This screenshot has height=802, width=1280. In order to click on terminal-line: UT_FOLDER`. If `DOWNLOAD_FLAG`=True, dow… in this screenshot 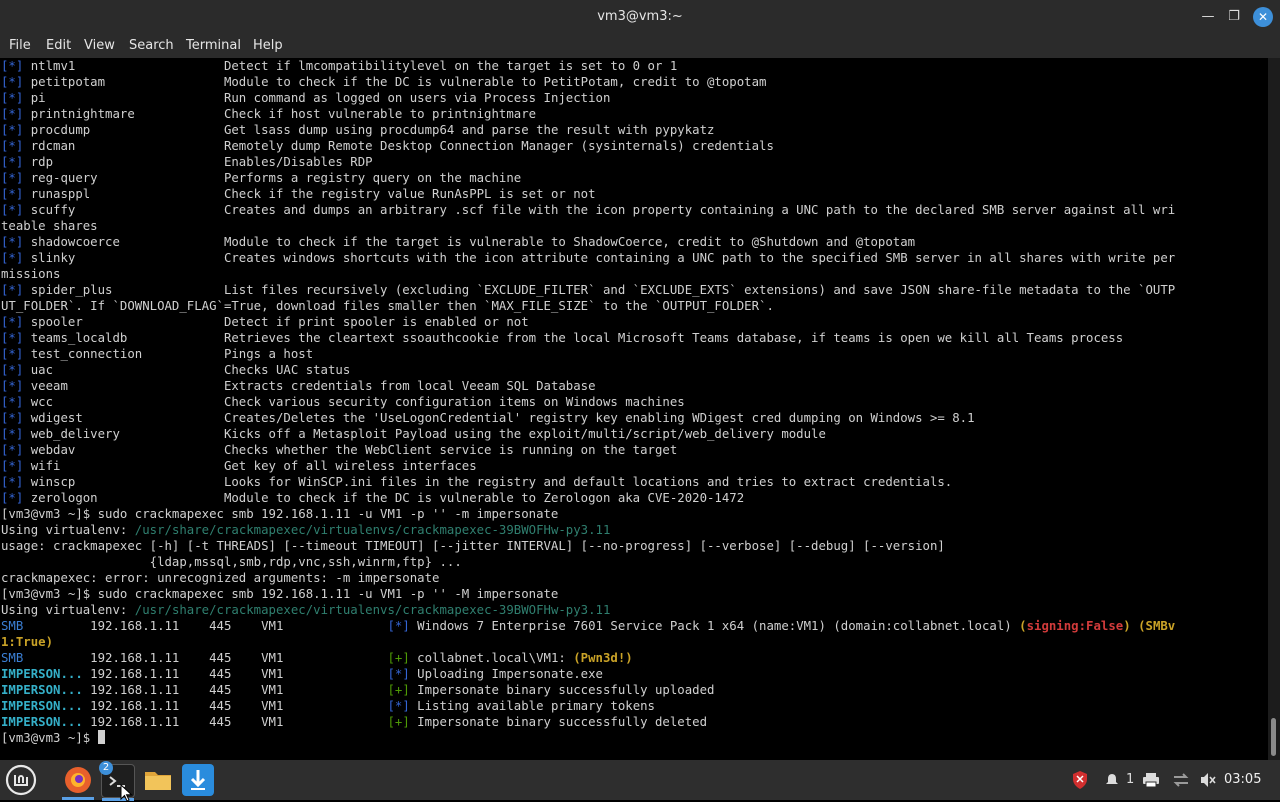, I will do `click(588, 306)`.